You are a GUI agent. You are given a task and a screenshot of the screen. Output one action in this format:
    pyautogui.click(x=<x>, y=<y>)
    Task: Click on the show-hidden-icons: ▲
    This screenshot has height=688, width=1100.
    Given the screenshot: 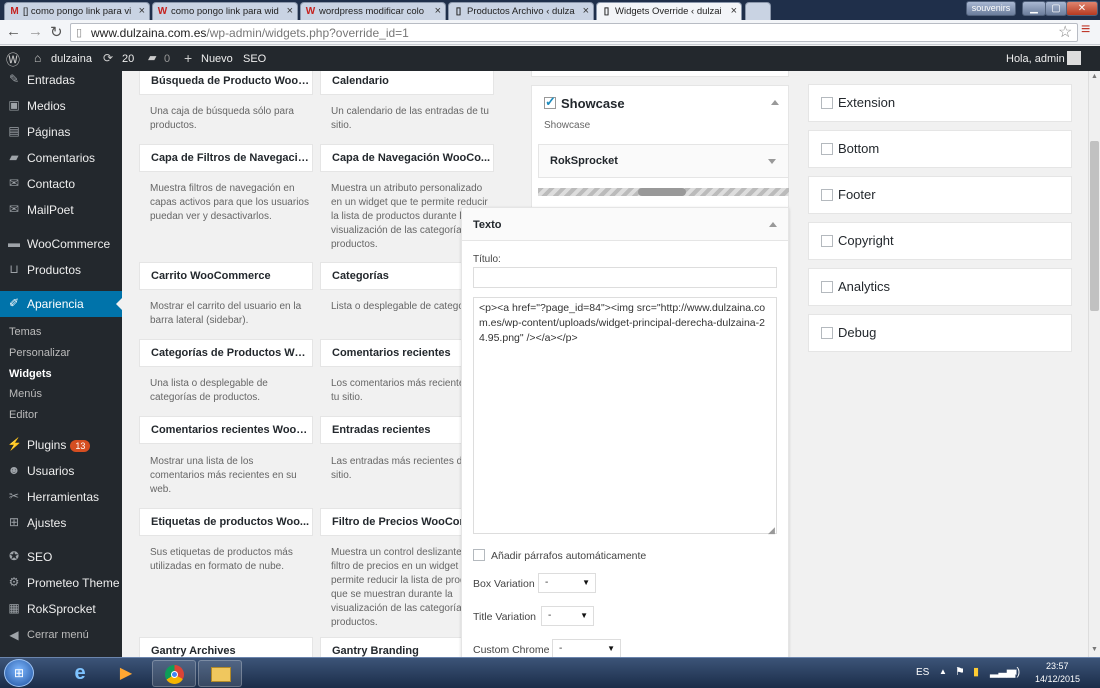 What is the action you would take?
    pyautogui.click(x=943, y=671)
    